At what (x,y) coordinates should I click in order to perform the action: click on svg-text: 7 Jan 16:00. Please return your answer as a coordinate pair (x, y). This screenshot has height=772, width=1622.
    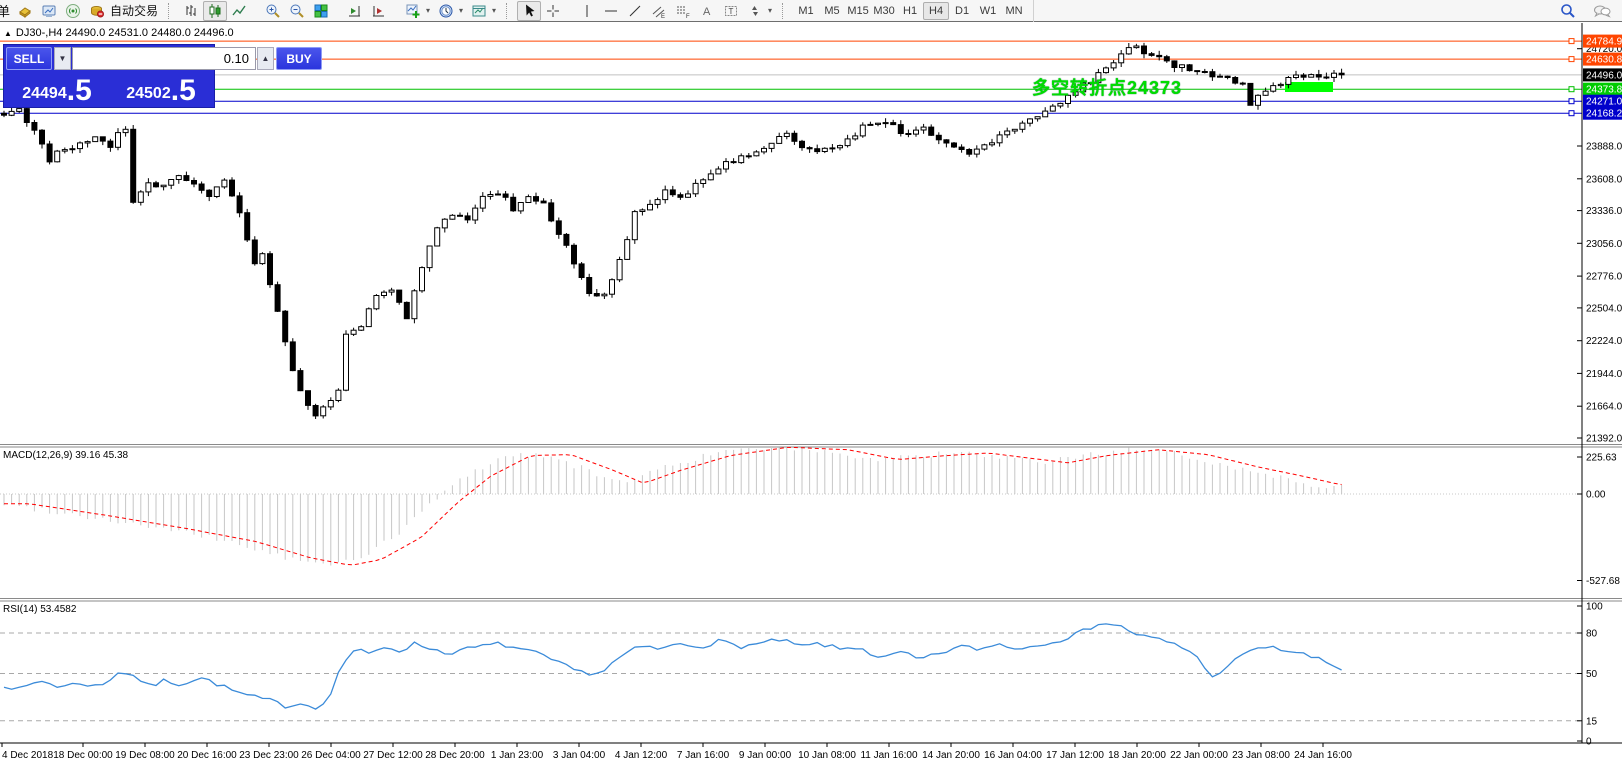
    Looking at the image, I should click on (703, 755).